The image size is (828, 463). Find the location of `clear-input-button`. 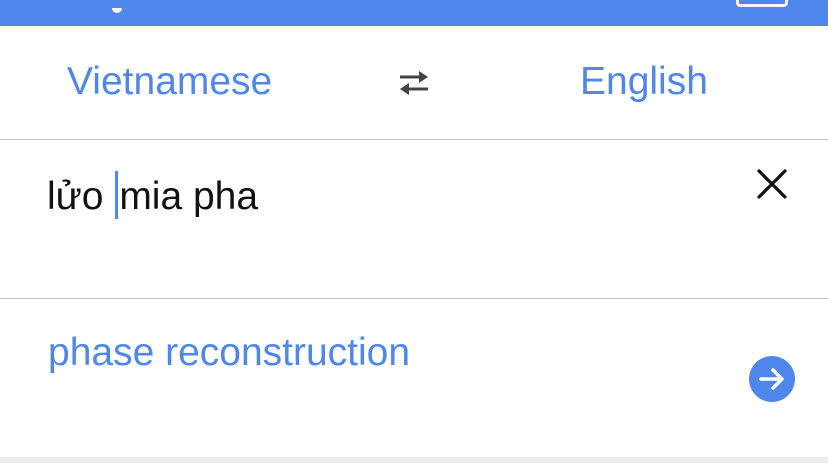

clear-input-button is located at coordinates (772, 184).